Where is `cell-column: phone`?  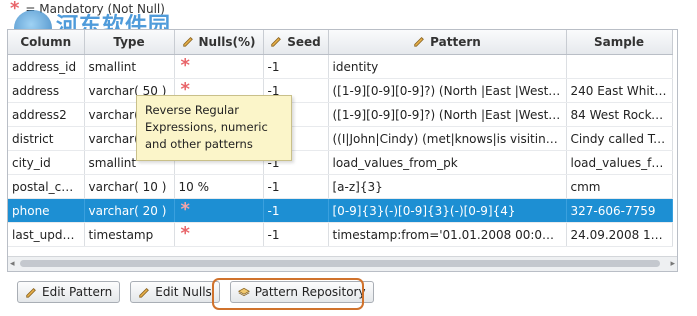 cell-column: phone is located at coordinates (46, 210).